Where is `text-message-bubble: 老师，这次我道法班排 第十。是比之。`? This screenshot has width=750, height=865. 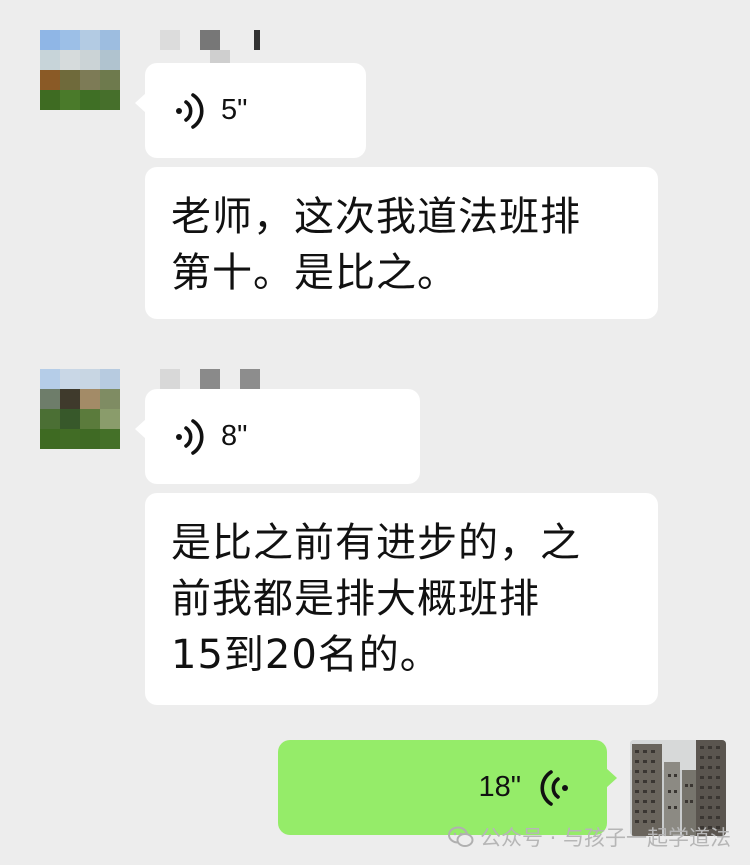 text-message-bubble: 老师，这次我道法班排 第十。是比之。 is located at coordinates (401, 243).